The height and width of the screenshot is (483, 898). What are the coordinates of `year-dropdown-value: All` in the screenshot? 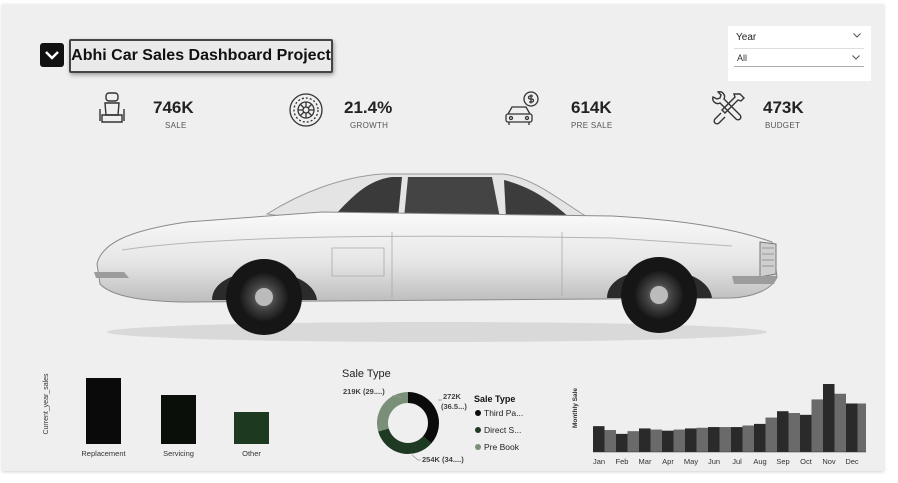 It's located at (742, 58).